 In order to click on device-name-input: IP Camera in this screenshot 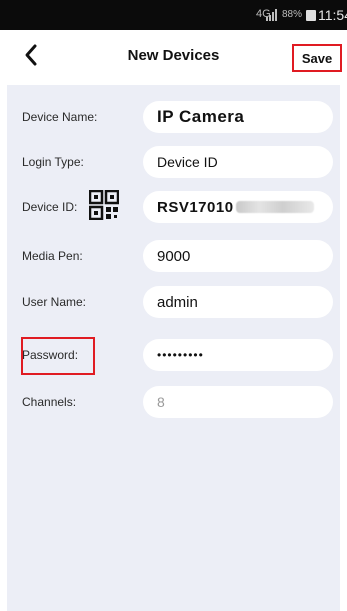, I will do `click(238, 117)`.